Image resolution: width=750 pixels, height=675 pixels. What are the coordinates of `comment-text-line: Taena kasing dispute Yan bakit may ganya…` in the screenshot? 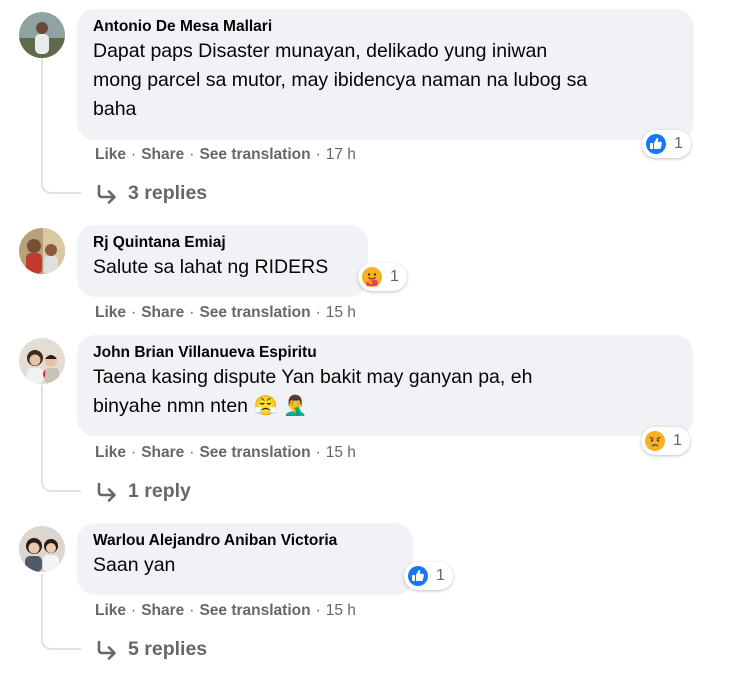 It's located at (313, 377).